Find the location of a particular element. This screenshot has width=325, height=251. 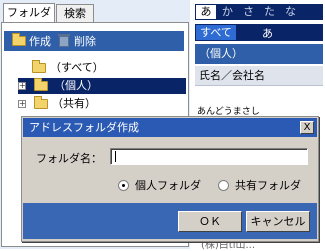

folder-toolbar: 作成 削除 is located at coordinates (94, 41).